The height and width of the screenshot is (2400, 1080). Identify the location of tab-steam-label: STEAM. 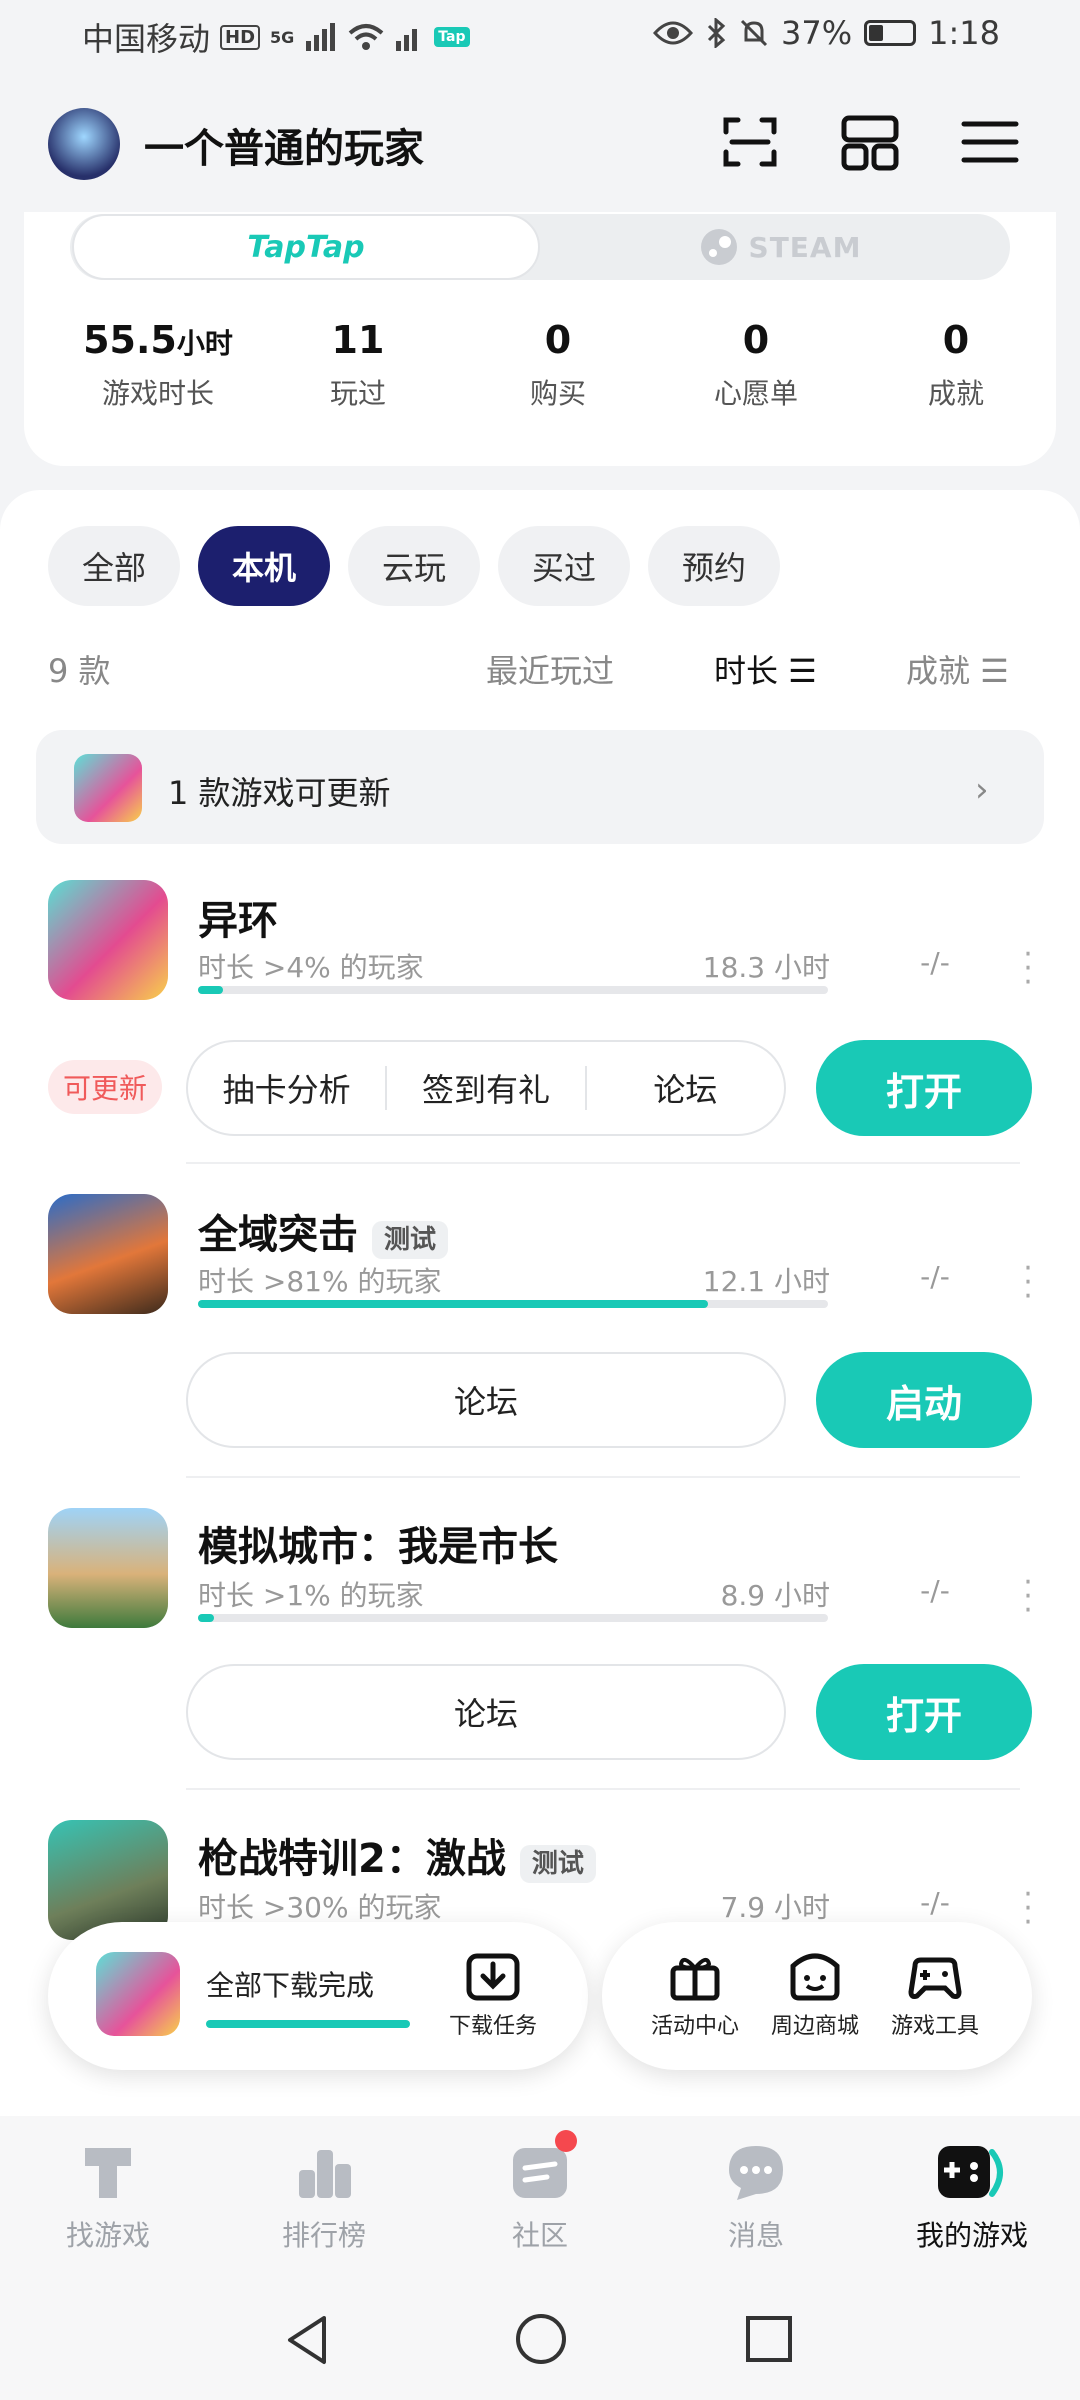
(805, 247).